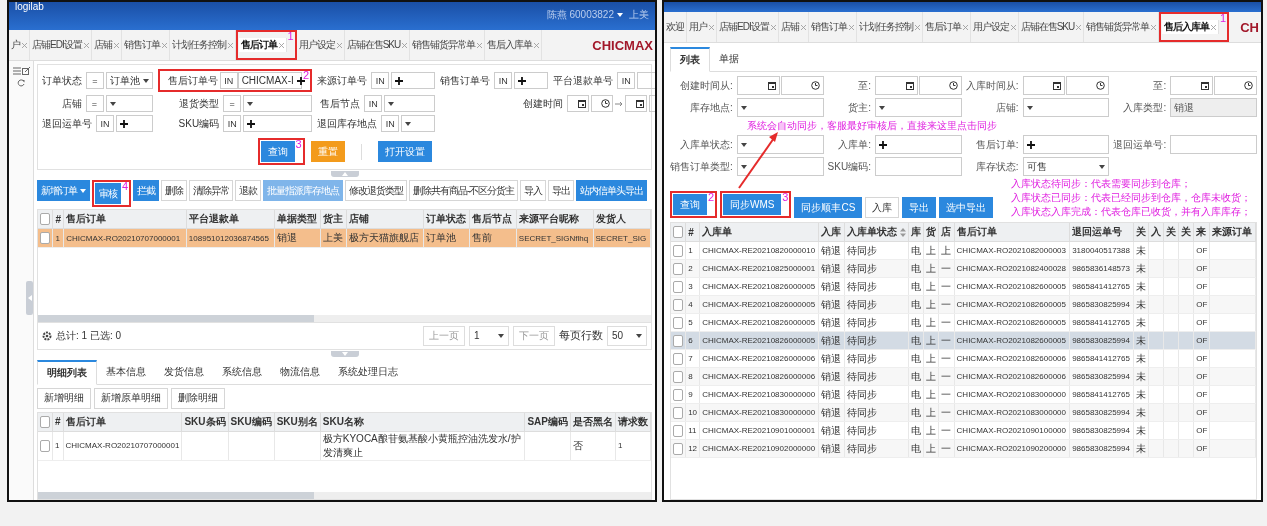  What do you see at coordinates (404, 151) in the screenshot?
I see `button: 打开设置` at bounding box center [404, 151].